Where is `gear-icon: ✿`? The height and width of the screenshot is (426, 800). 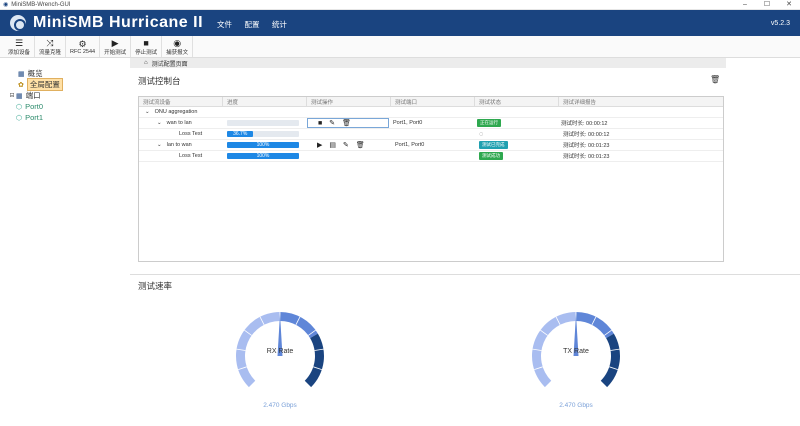 gear-icon: ✿ is located at coordinates (21, 85).